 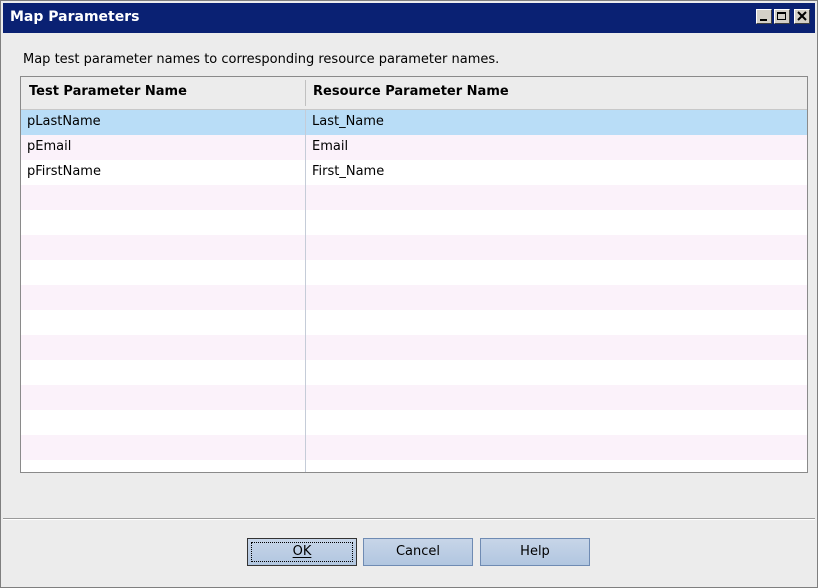 I want to click on help-button-label: Help, so click(x=535, y=551).